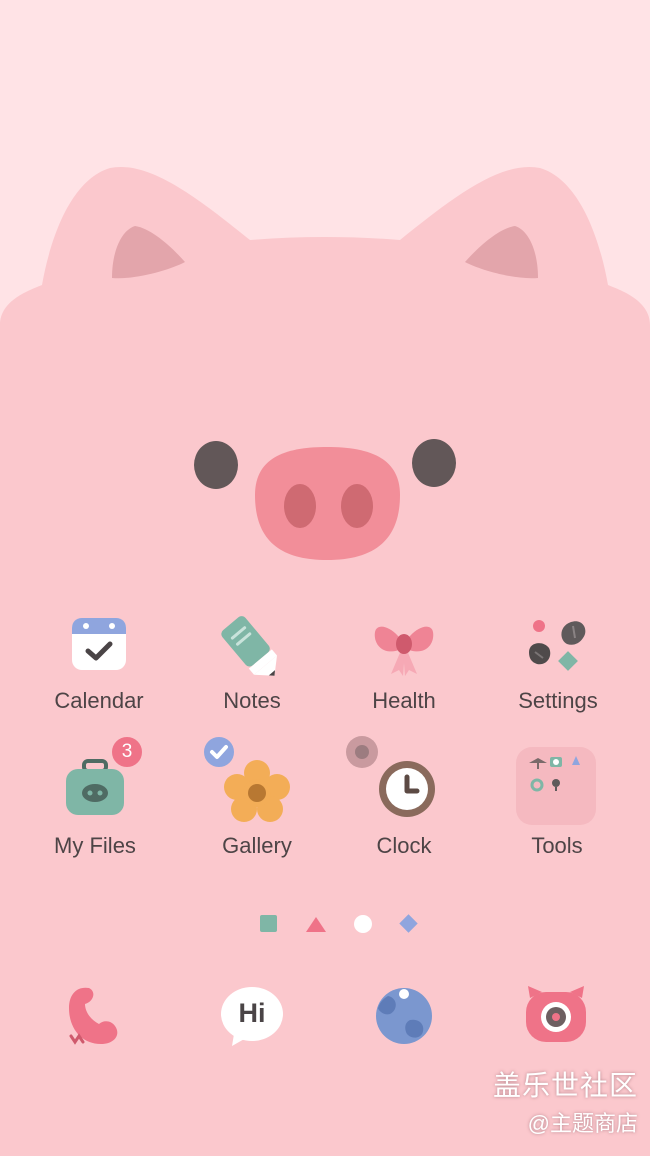 The image size is (650, 1156). Describe the element at coordinates (558, 700) in the screenshot. I see `app-label-settings: Settings` at that location.